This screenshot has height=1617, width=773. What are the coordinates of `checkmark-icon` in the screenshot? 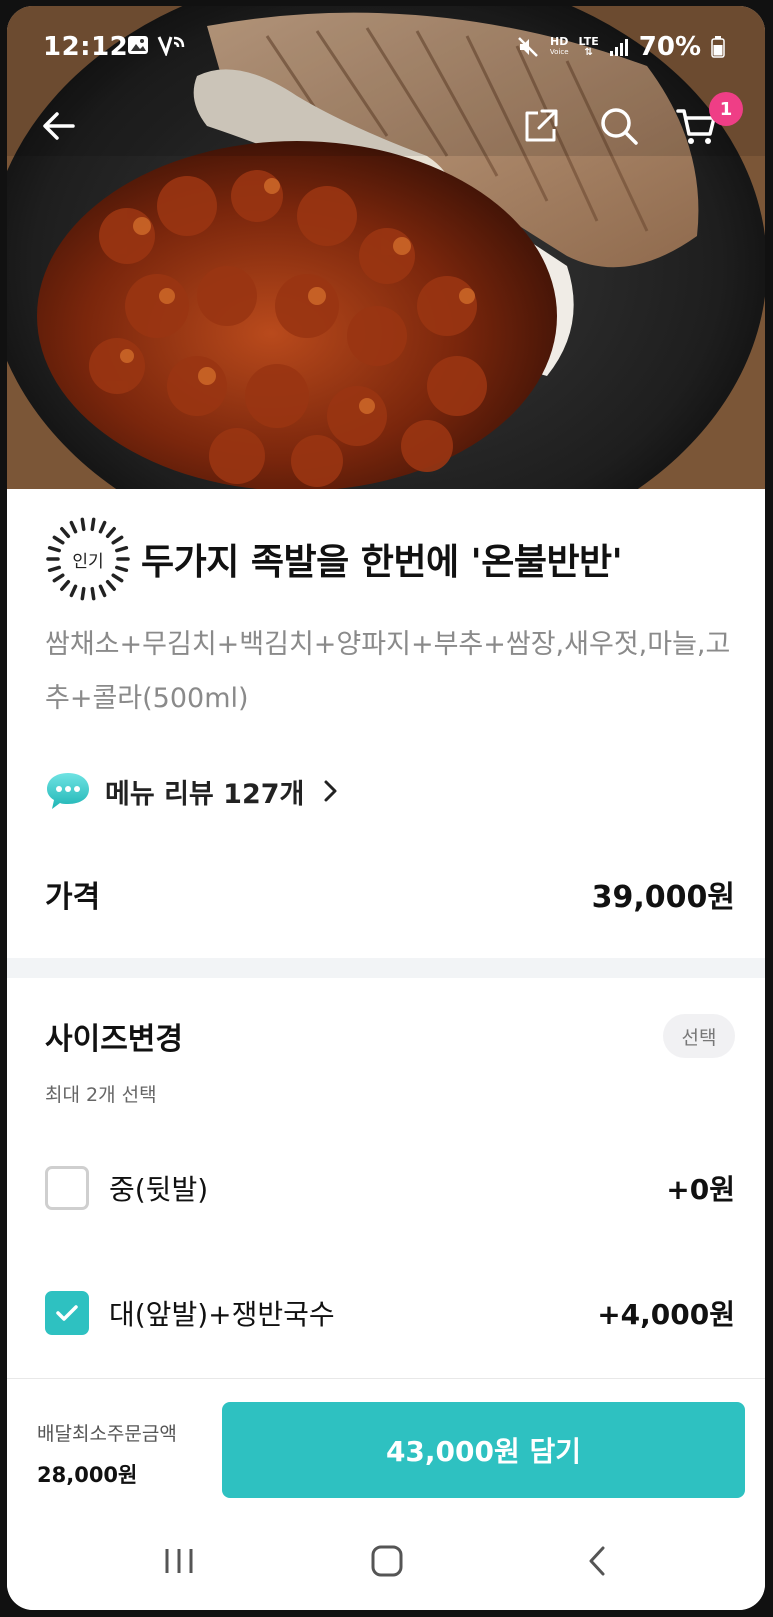 It's located at (67, 1313).